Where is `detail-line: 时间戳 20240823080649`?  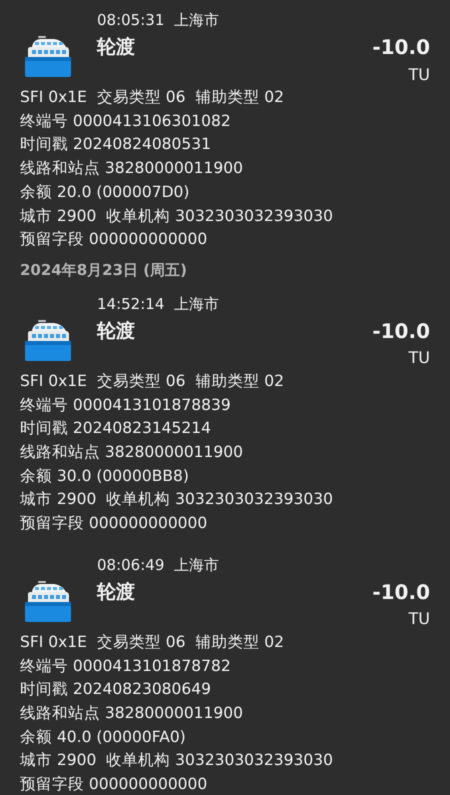 detail-line: 时间戳 20240823080649 is located at coordinates (115, 689).